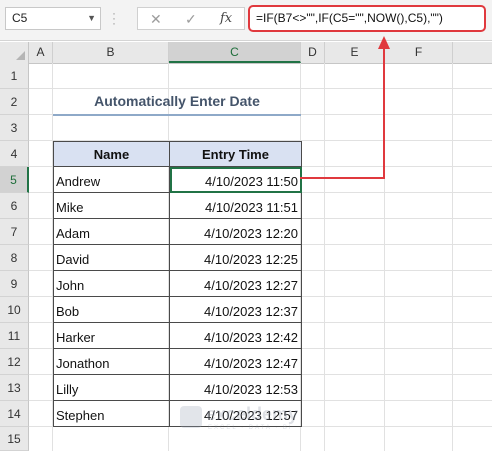 This screenshot has height=451, width=492. Describe the element at coordinates (111, 387) in the screenshot. I see `name-cell: Lilly` at that location.